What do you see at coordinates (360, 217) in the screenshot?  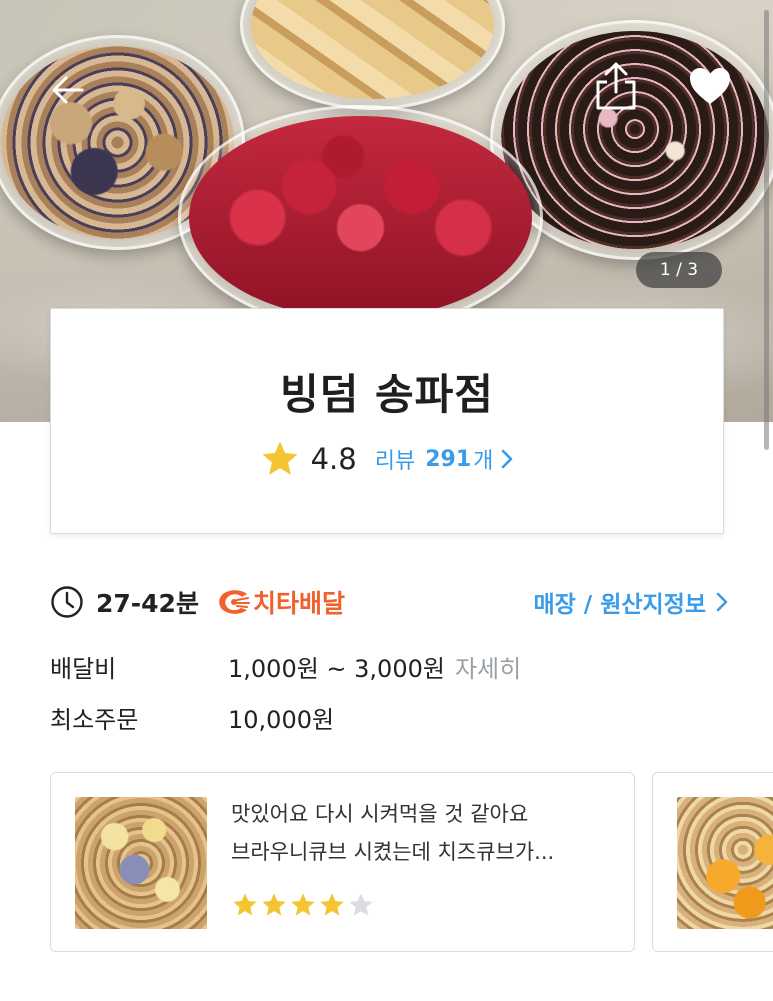 I see `strawberry-bowl-image` at bounding box center [360, 217].